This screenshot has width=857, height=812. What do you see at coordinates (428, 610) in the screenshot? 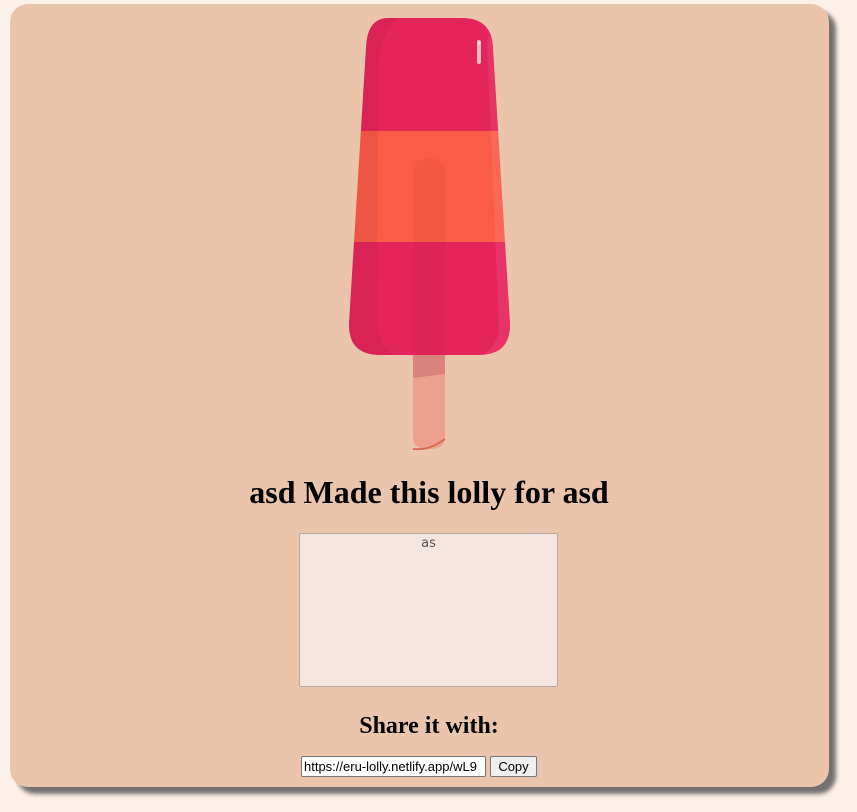
I see `lolly-message: as` at bounding box center [428, 610].